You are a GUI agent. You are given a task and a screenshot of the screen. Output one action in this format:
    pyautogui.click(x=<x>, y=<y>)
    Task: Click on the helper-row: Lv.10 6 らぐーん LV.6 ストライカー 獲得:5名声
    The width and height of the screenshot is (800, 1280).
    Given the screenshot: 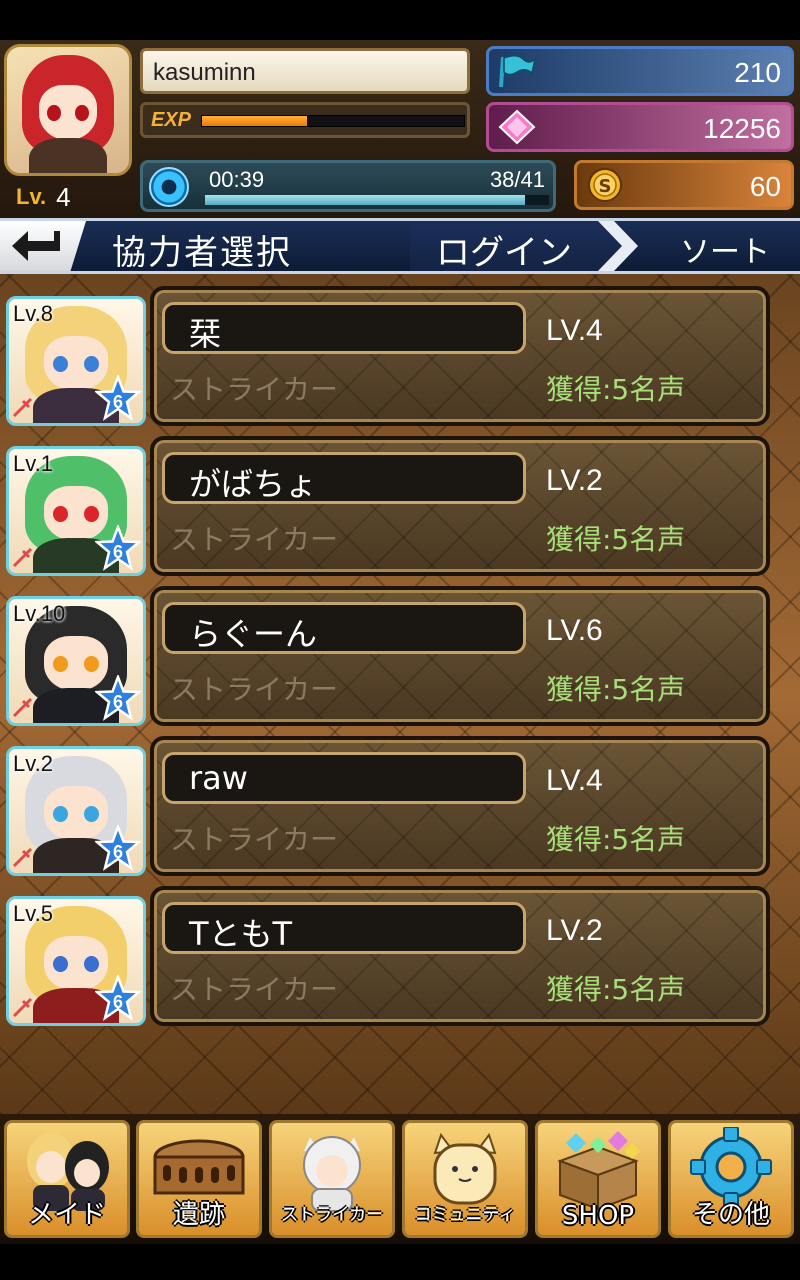 What is the action you would take?
    pyautogui.click(x=388, y=656)
    